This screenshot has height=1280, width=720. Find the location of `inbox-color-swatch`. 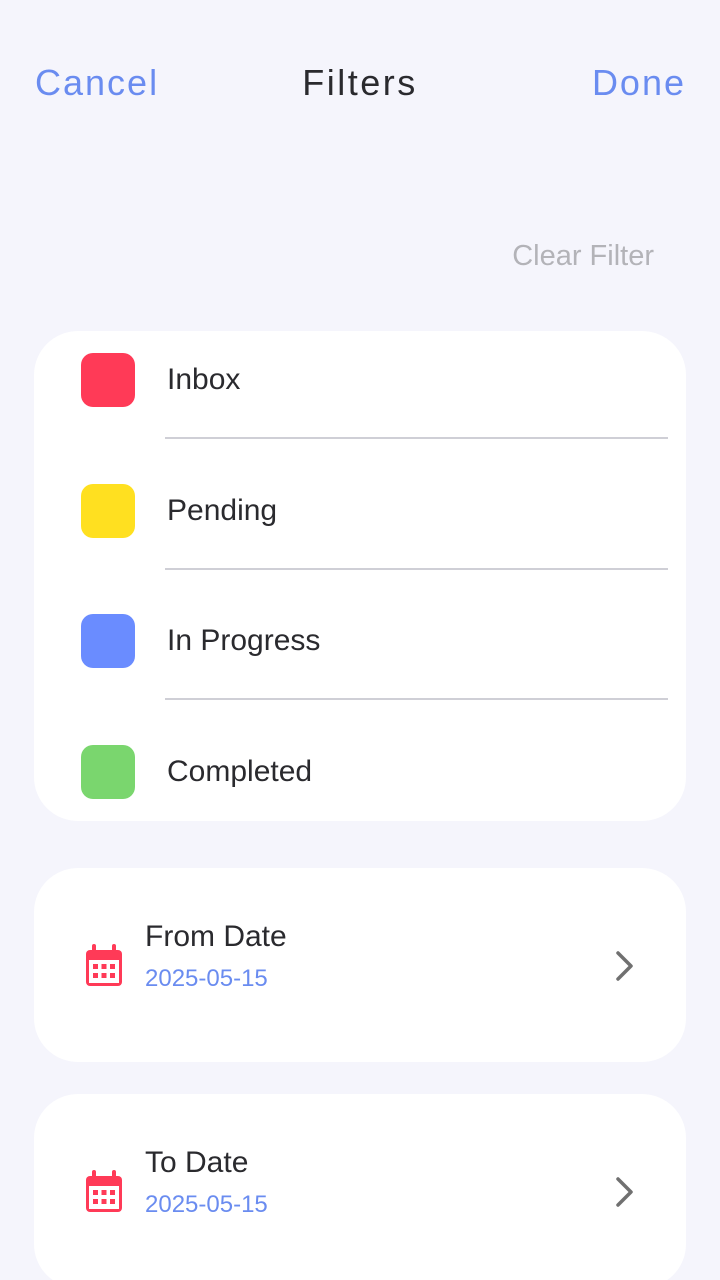

inbox-color-swatch is located at coordinates (108, 380).